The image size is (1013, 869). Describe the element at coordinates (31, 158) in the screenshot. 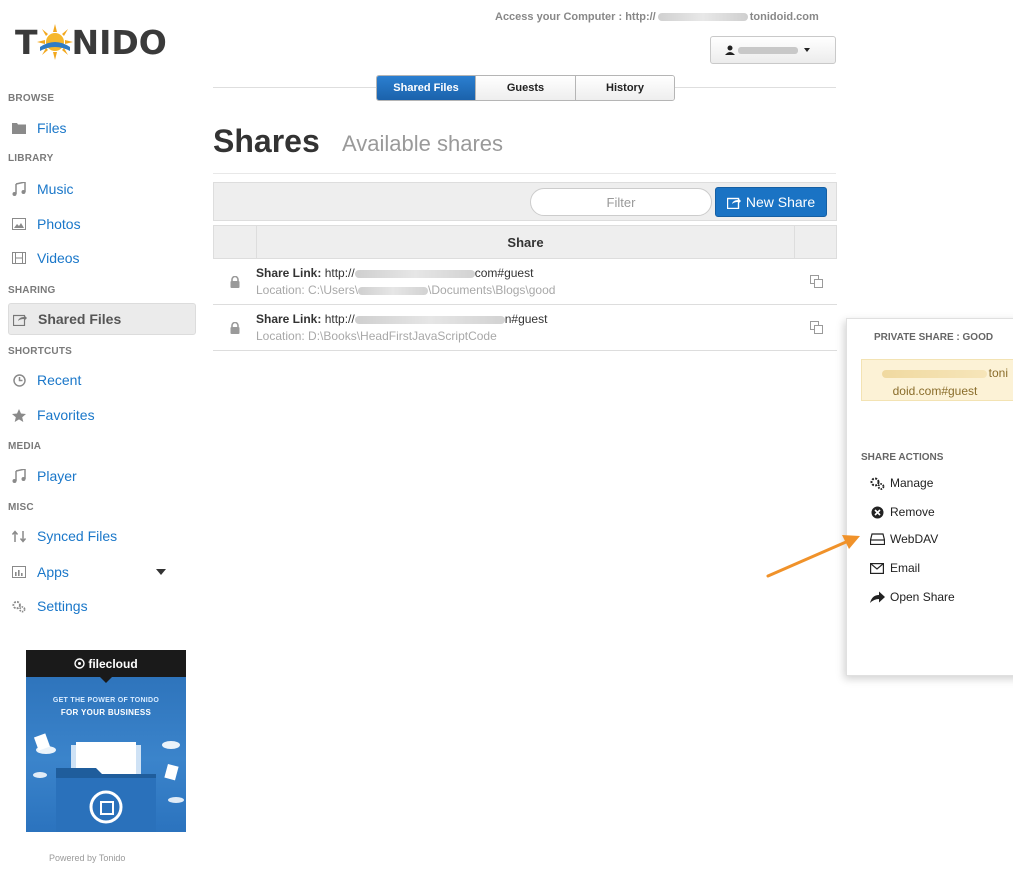

I see `section-library: LIBRARY` at that location.